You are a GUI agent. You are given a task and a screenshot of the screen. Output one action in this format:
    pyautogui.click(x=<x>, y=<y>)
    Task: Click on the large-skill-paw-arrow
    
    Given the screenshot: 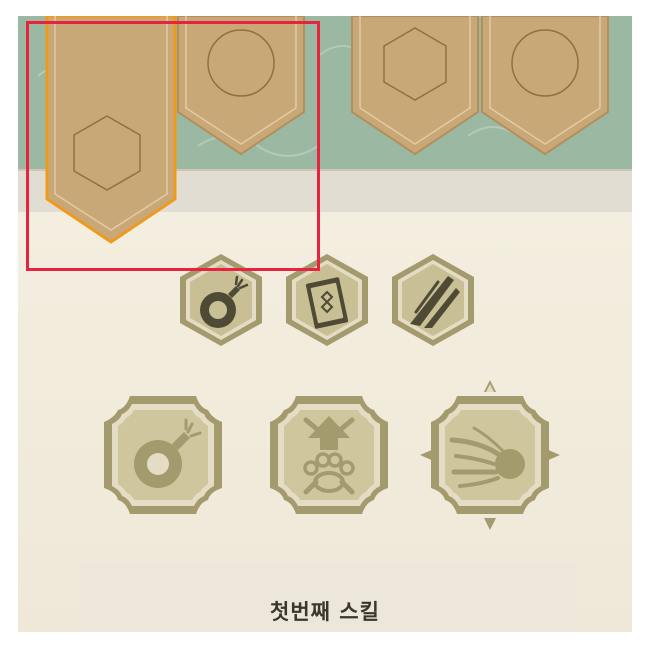 What is the action you would take?
    pyautogui.click(x=329, y=457)
    